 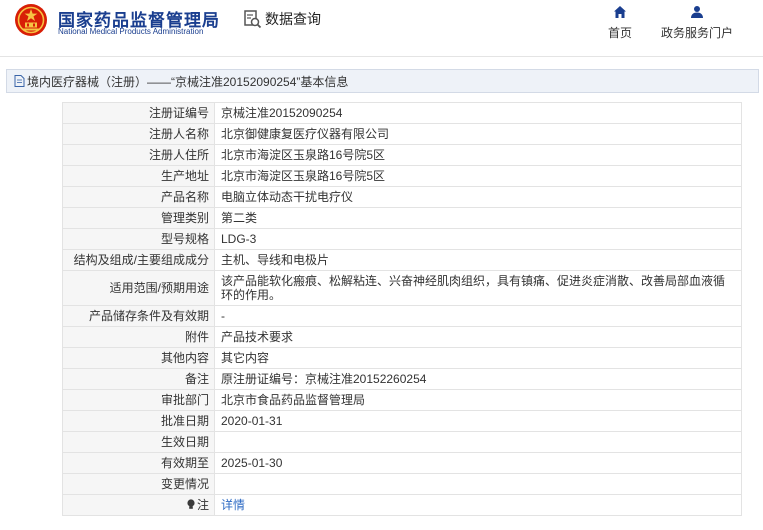 I want to click on registration-number-value: 京械注准20152090254, so click(x=478, y=113).